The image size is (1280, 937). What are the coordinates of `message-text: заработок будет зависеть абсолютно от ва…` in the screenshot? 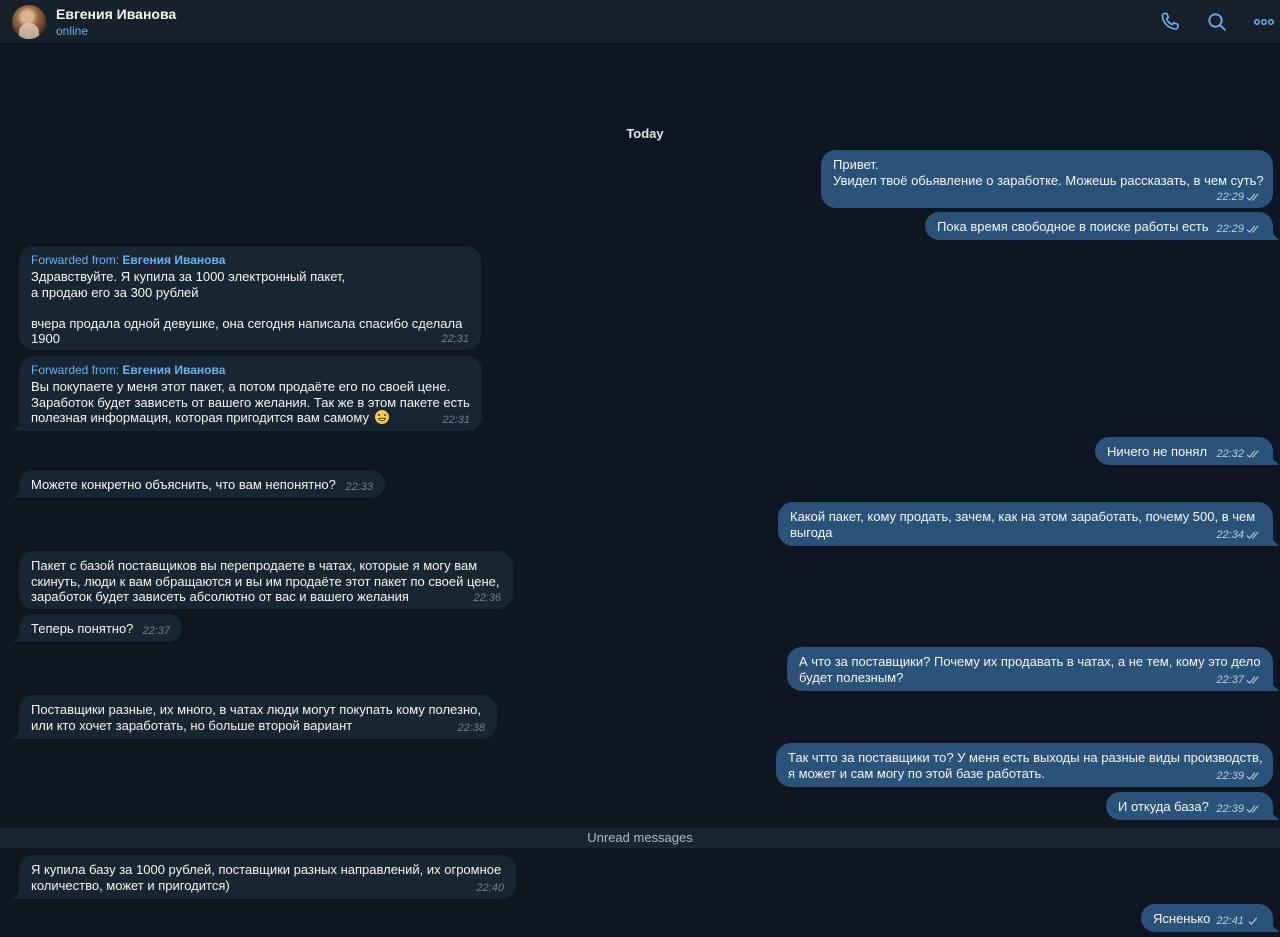 It's located at (220, 596).